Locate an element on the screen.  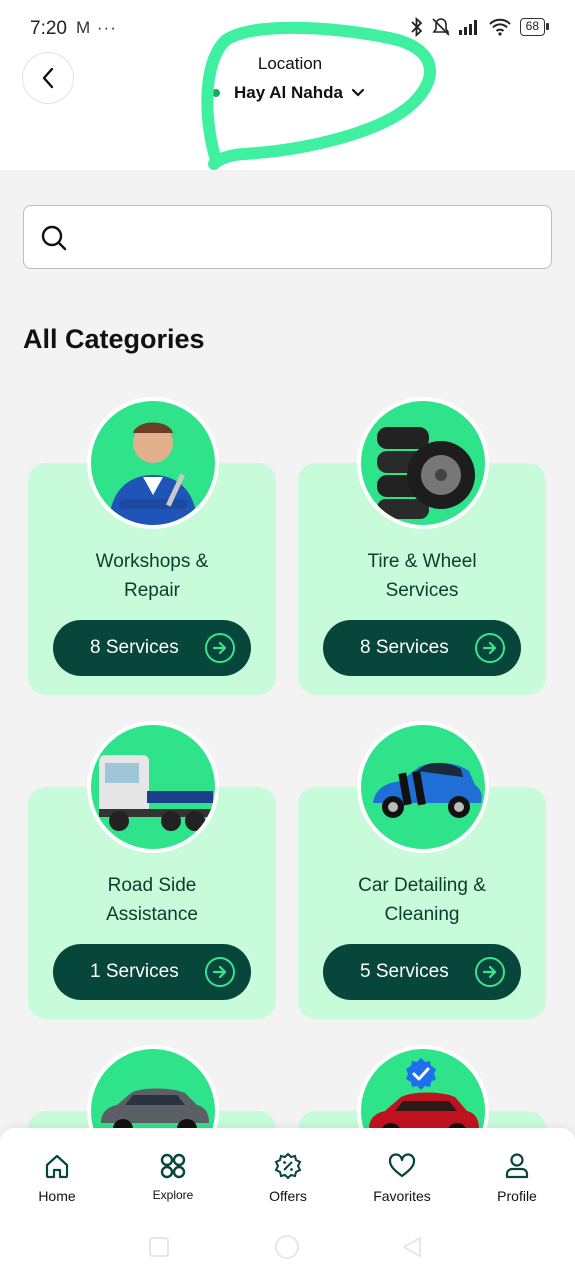
nav-home: Home is located at coordinates (57, 1178).